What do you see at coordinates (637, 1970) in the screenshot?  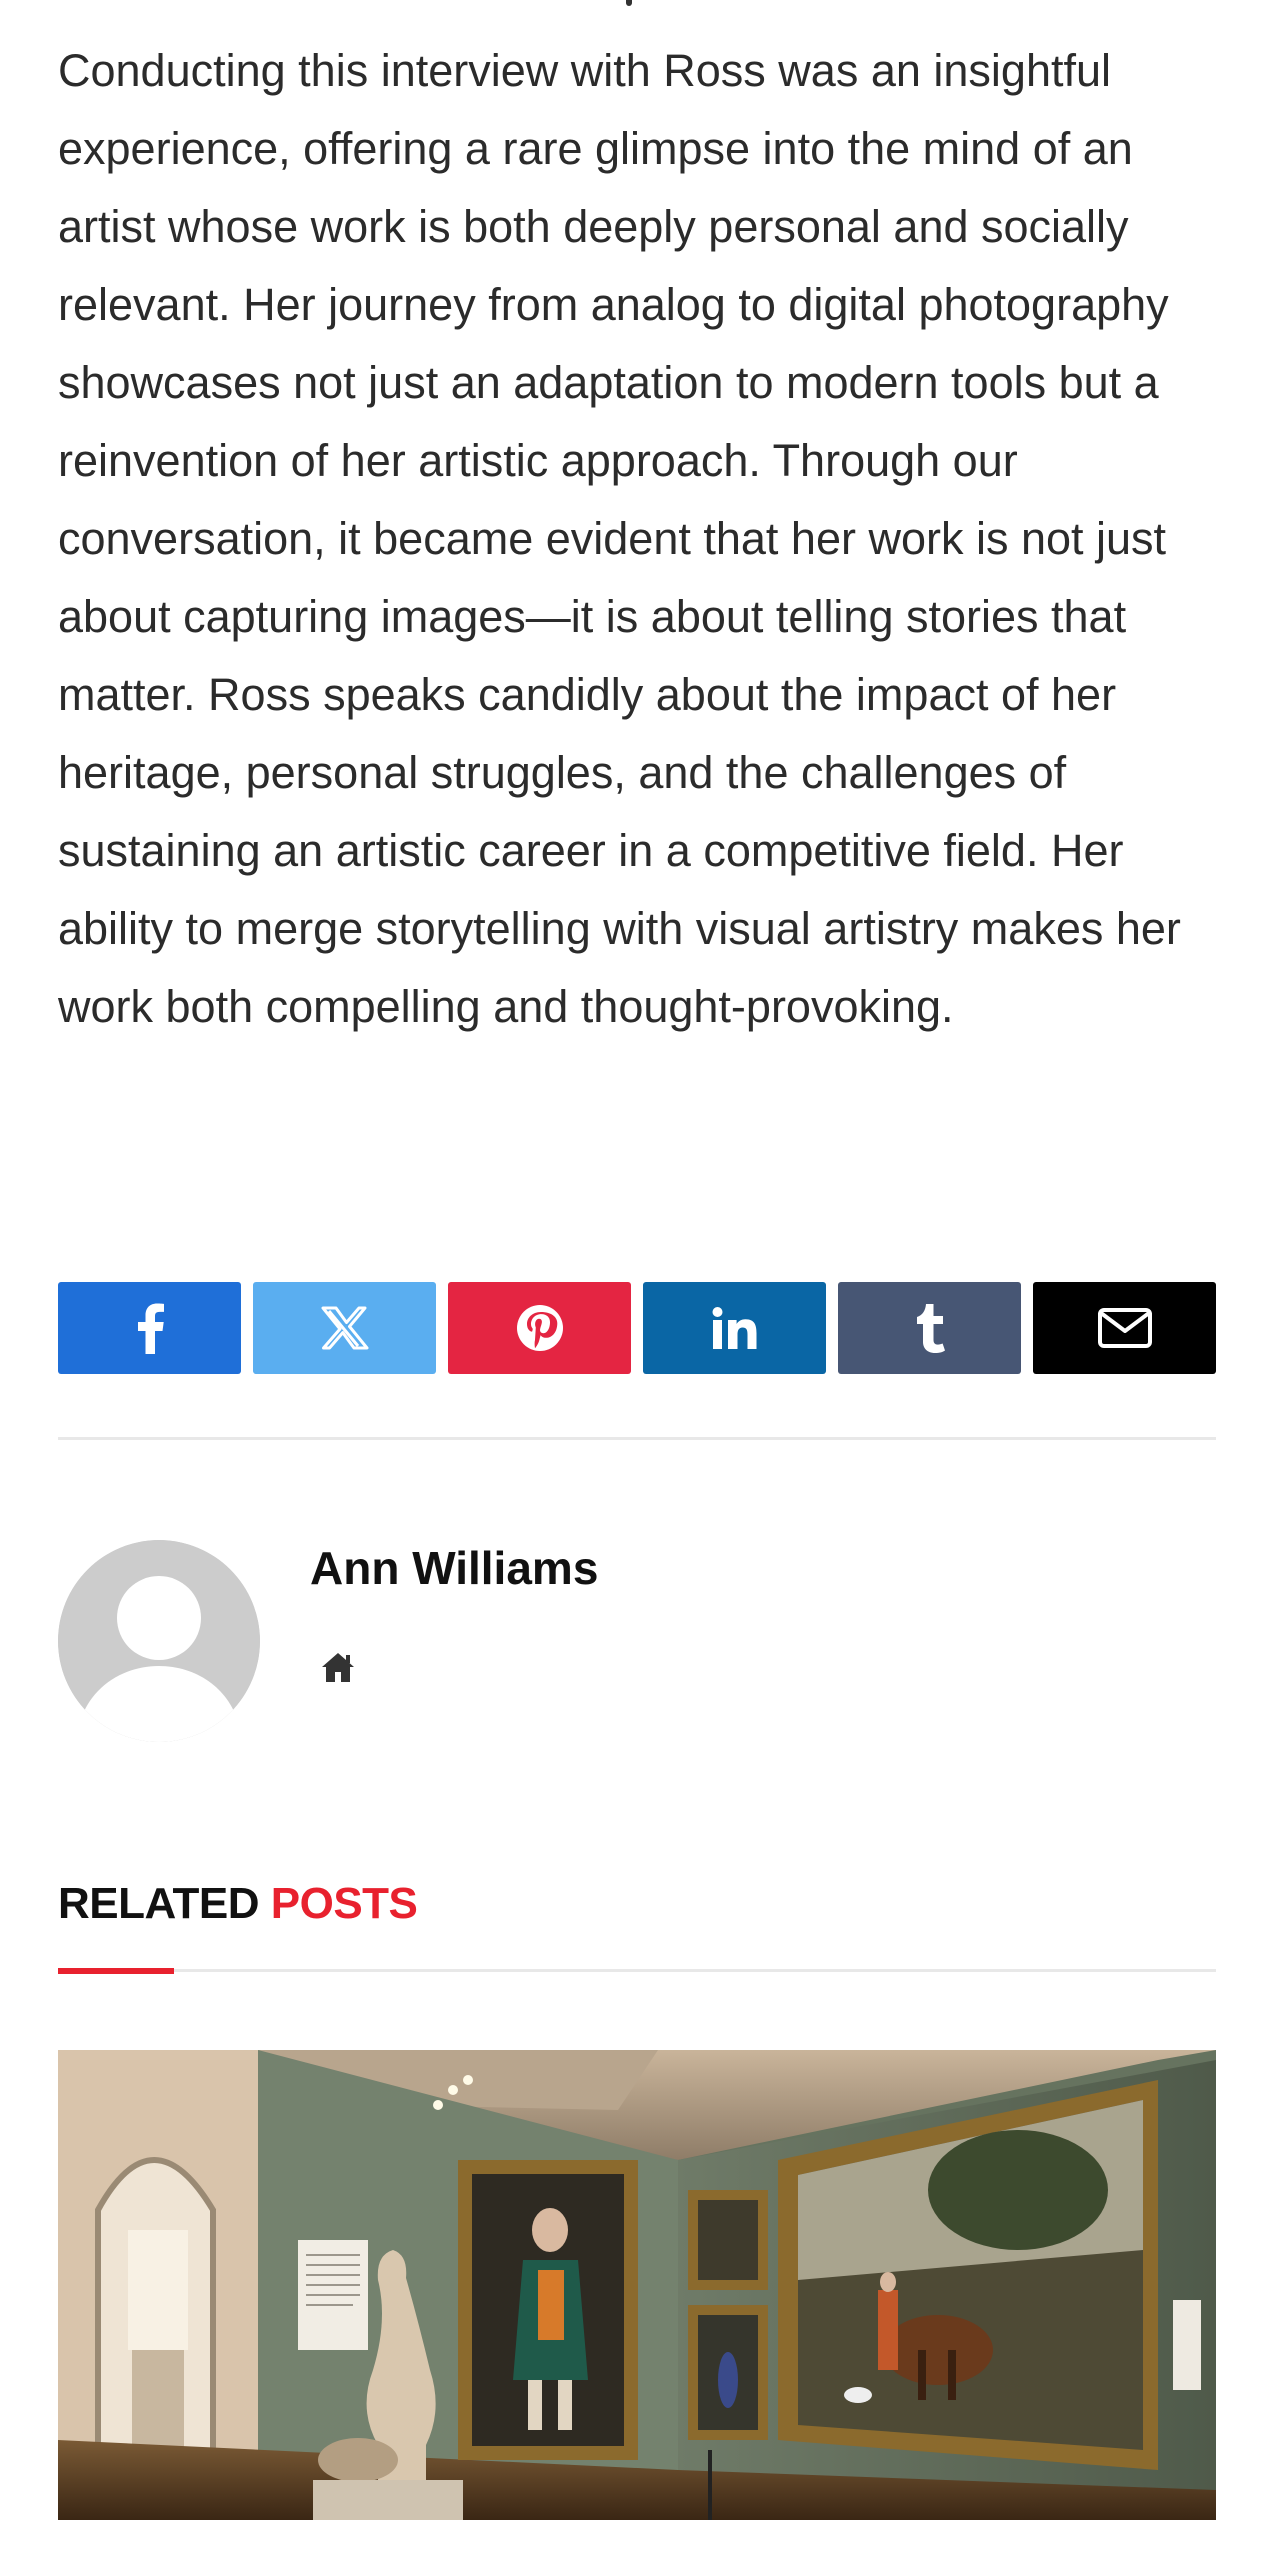 I see `related-heading-rule` at bounding box center [637, 1970].